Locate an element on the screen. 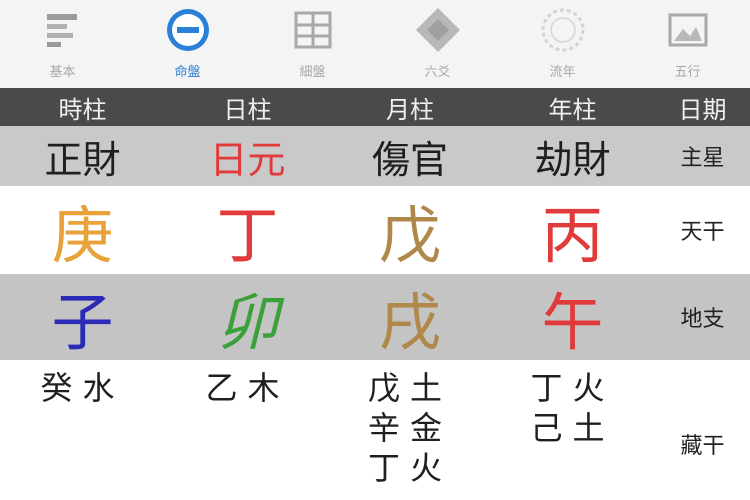  main-star-label: 主星 is located at coordinates (702, 158).